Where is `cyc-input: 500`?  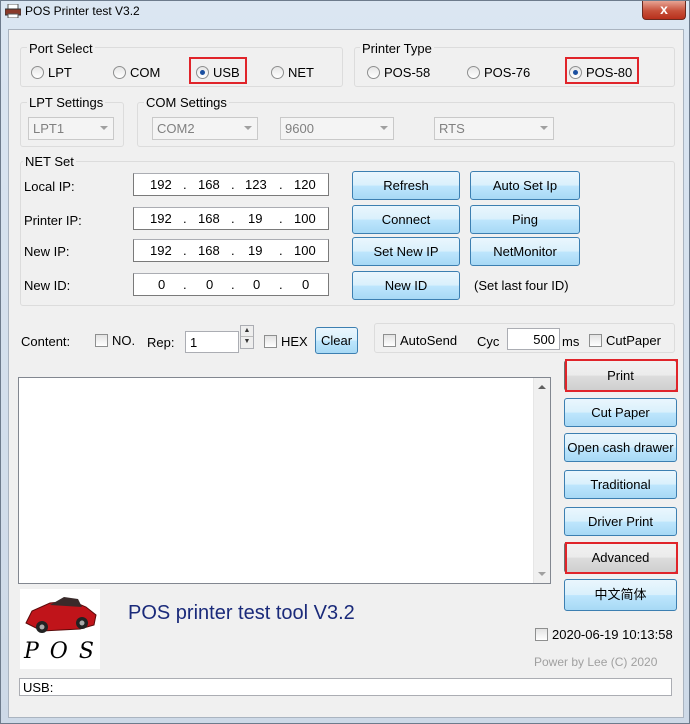 cyc-input: 500 is located at coordinates (533, 339).